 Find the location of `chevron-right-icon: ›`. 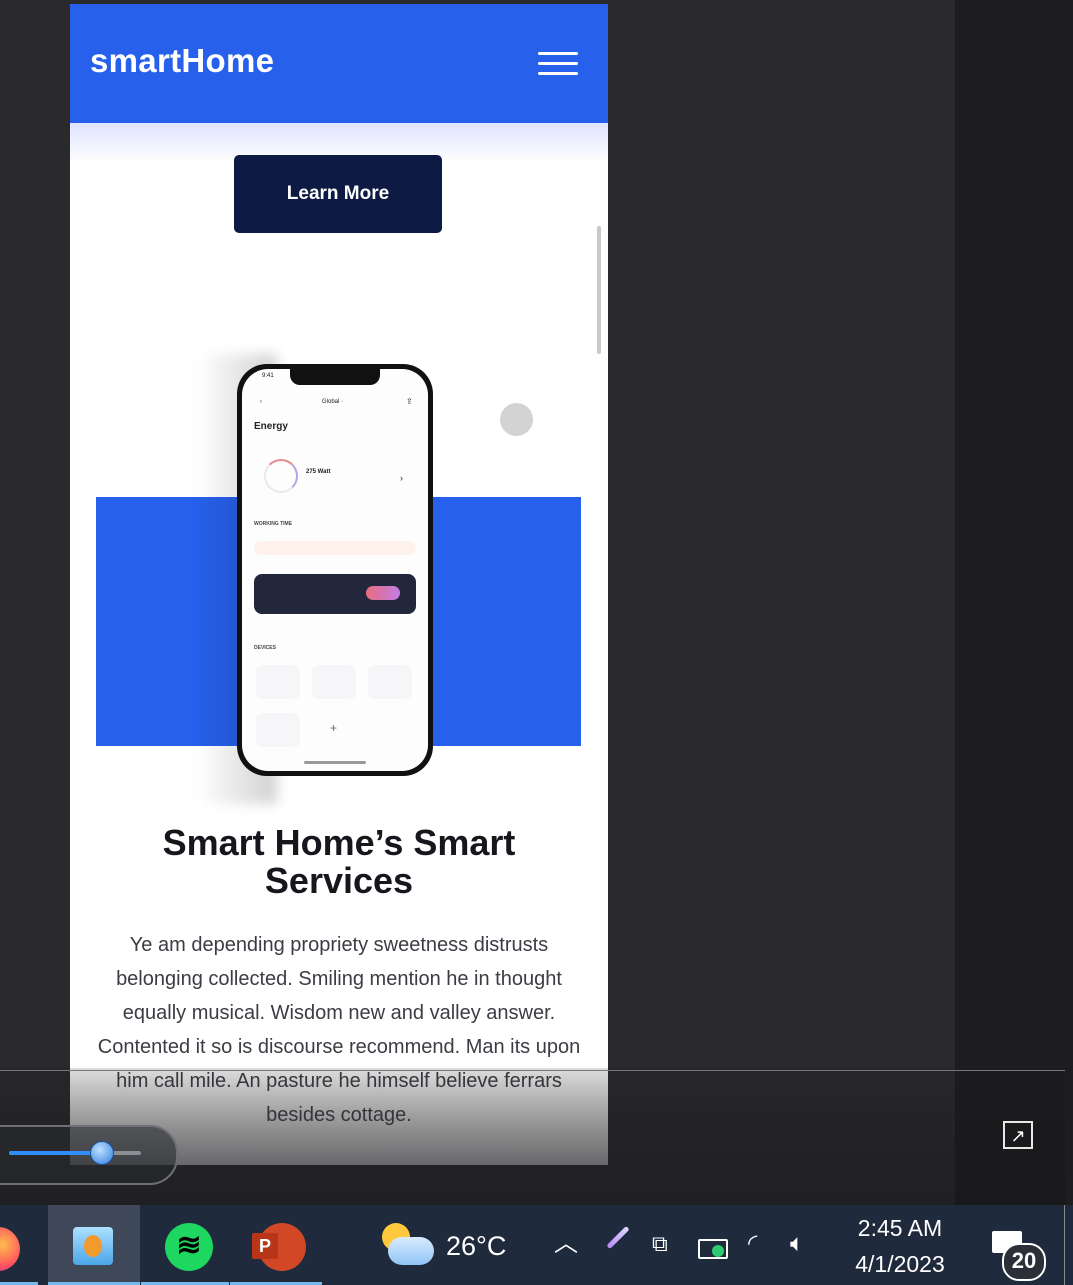

chevron-right-icon: › is located at coordinates (401, 478).